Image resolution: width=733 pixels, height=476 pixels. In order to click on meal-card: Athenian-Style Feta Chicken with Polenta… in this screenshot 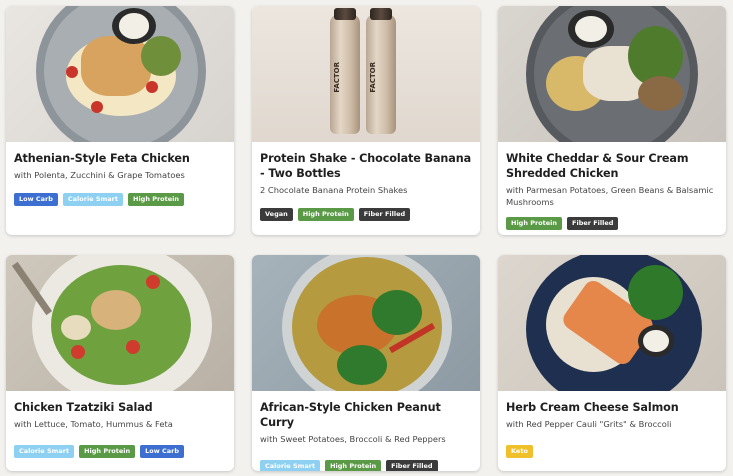, I will do `click(120, 120)`.